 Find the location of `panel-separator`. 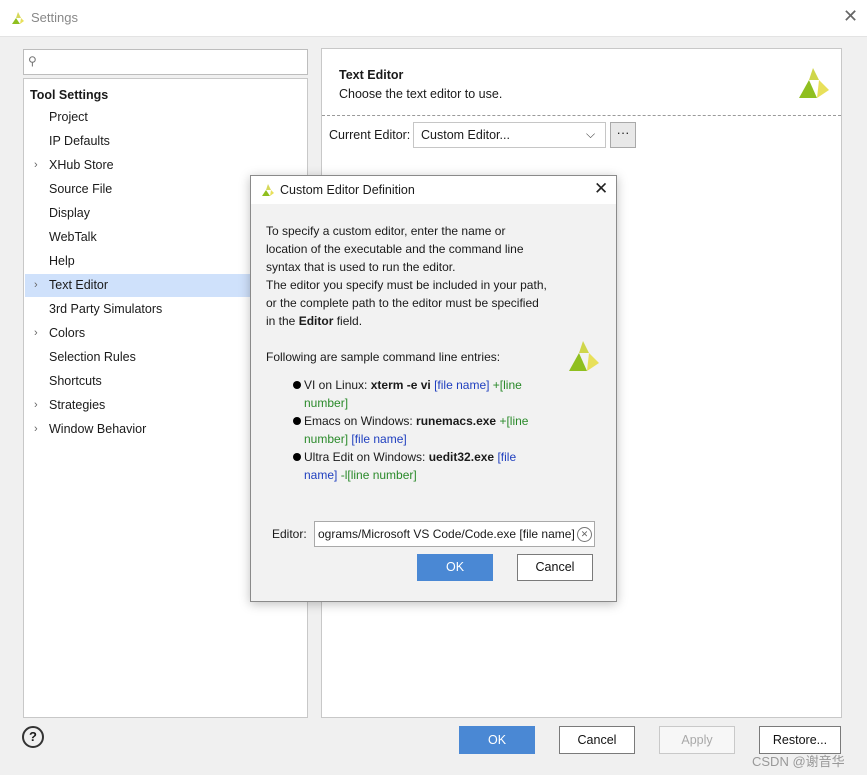

panel-separator is located at coordinates (581, 115).